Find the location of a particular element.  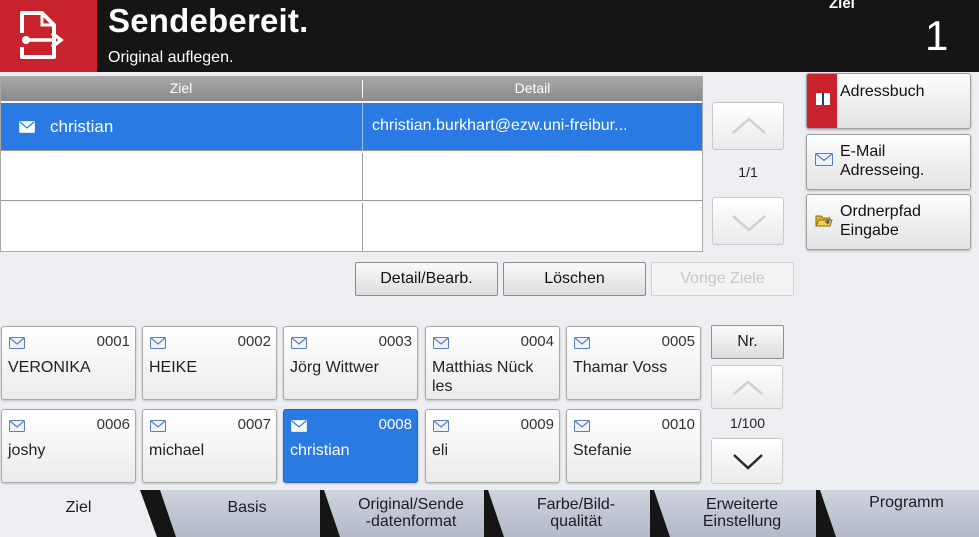

status-header: Sendebereit. Original auflegen. Ziel 1 is located at coordinates (489, 36).